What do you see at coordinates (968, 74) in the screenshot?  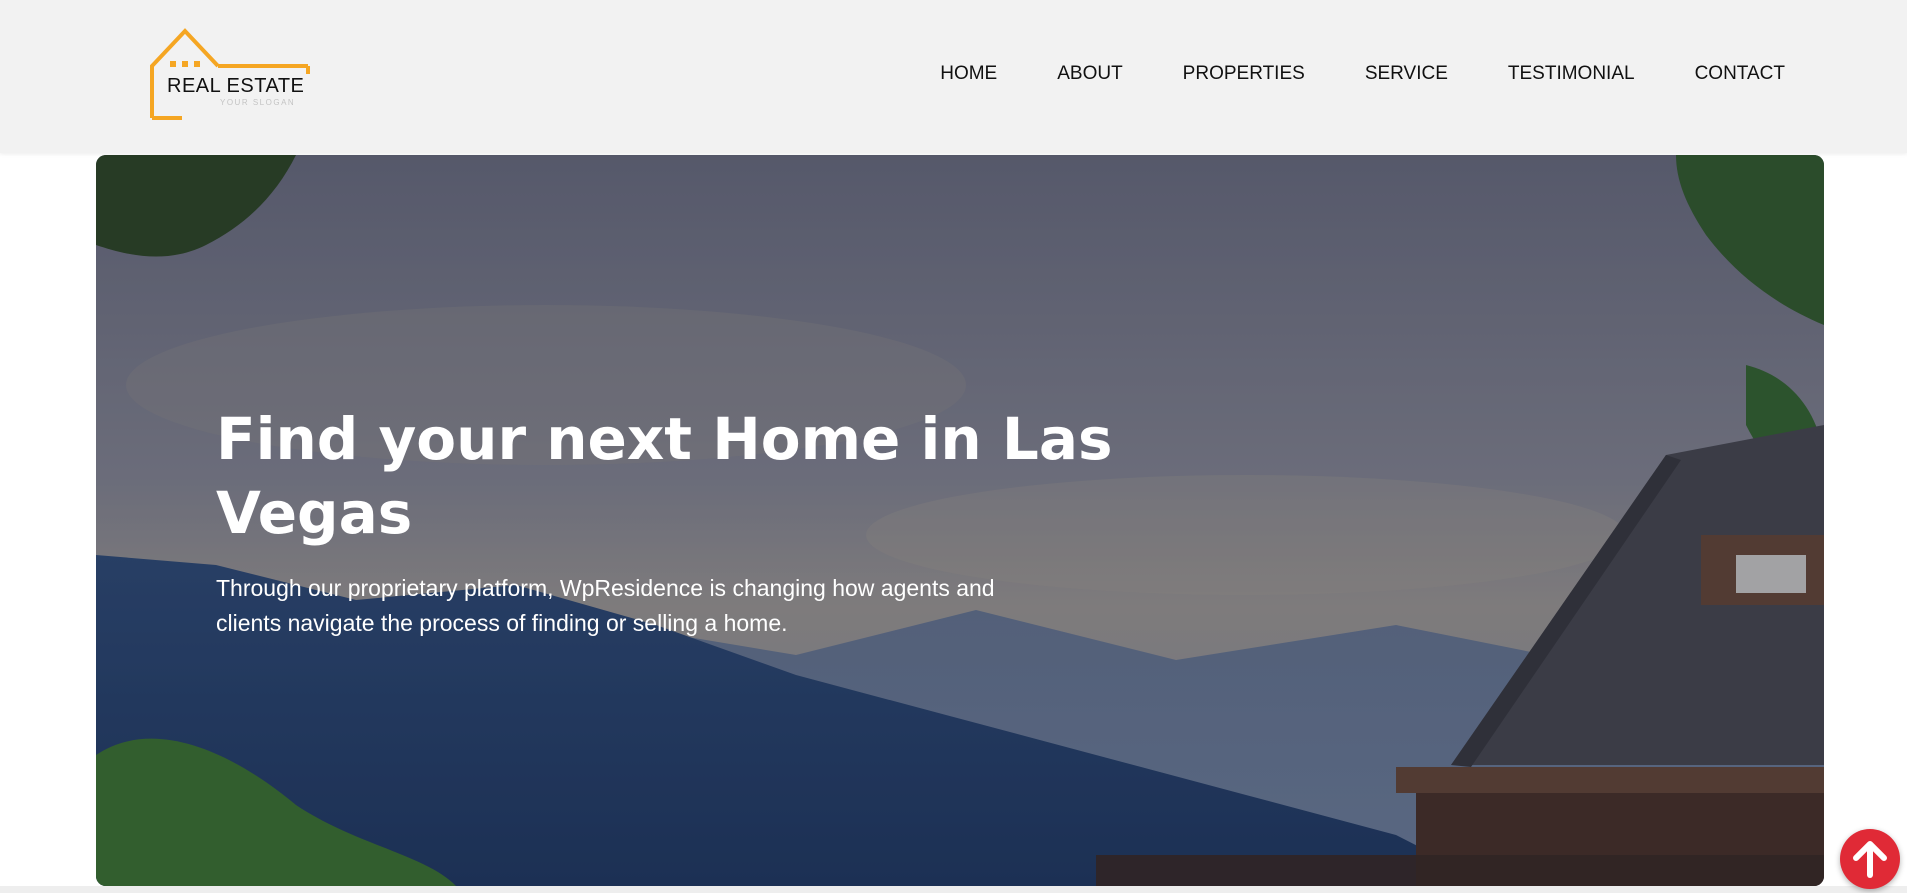 I see `nav-home: HOME` at bounding box center [968, 74].